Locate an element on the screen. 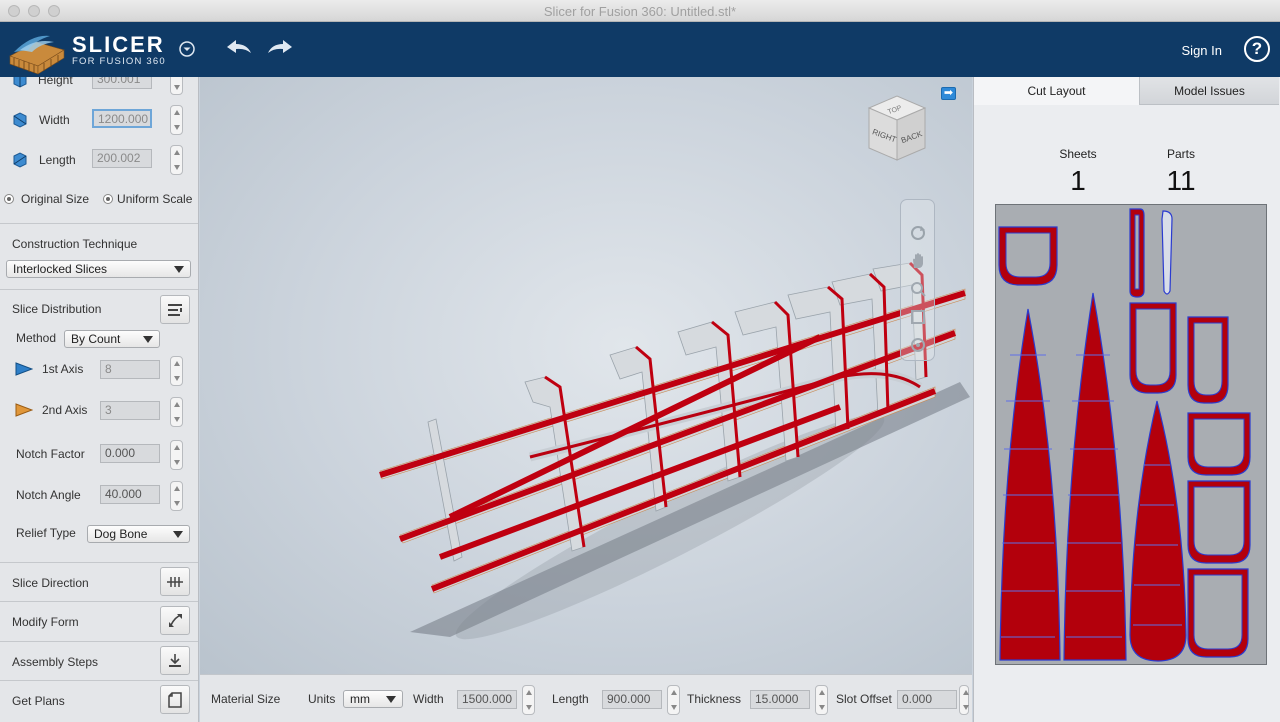 The width and height of the screenshot is (1280, 722). pan-hand-icon is located at coordinates (918, 261).